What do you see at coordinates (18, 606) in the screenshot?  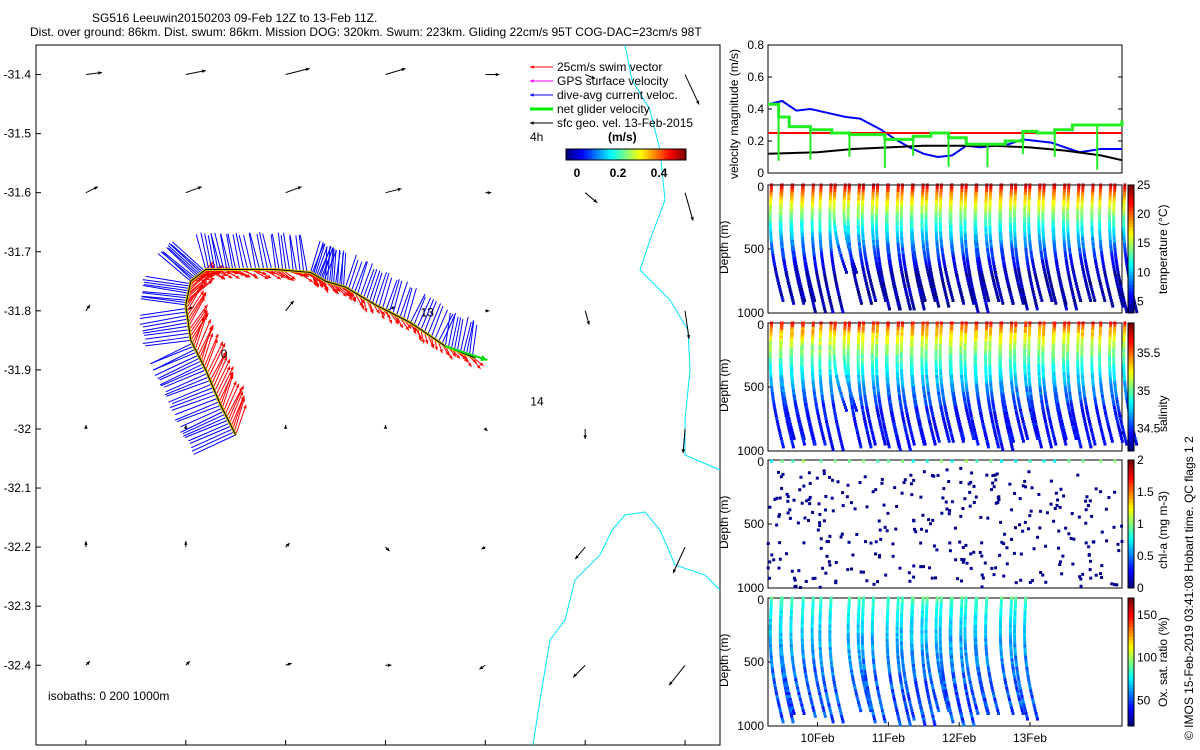 I see `map-ytick-label: -32.3` at bounding box center [18, 606].